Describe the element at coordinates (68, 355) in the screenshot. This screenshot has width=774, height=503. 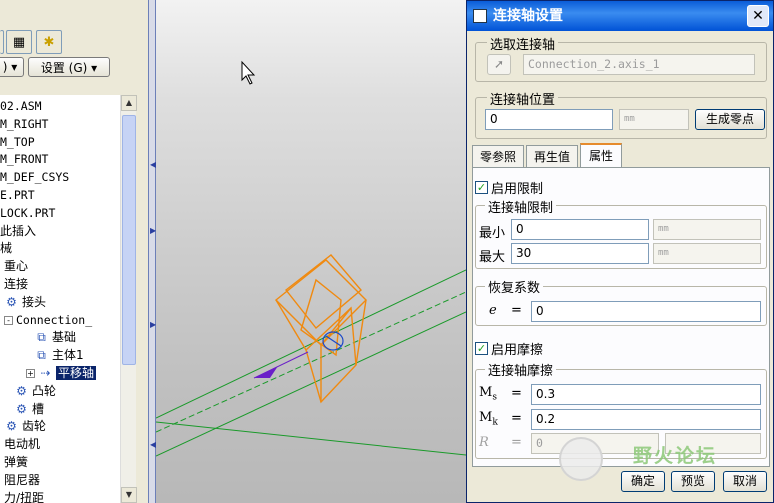
I see `tree-item-label: 主体1` at that location.